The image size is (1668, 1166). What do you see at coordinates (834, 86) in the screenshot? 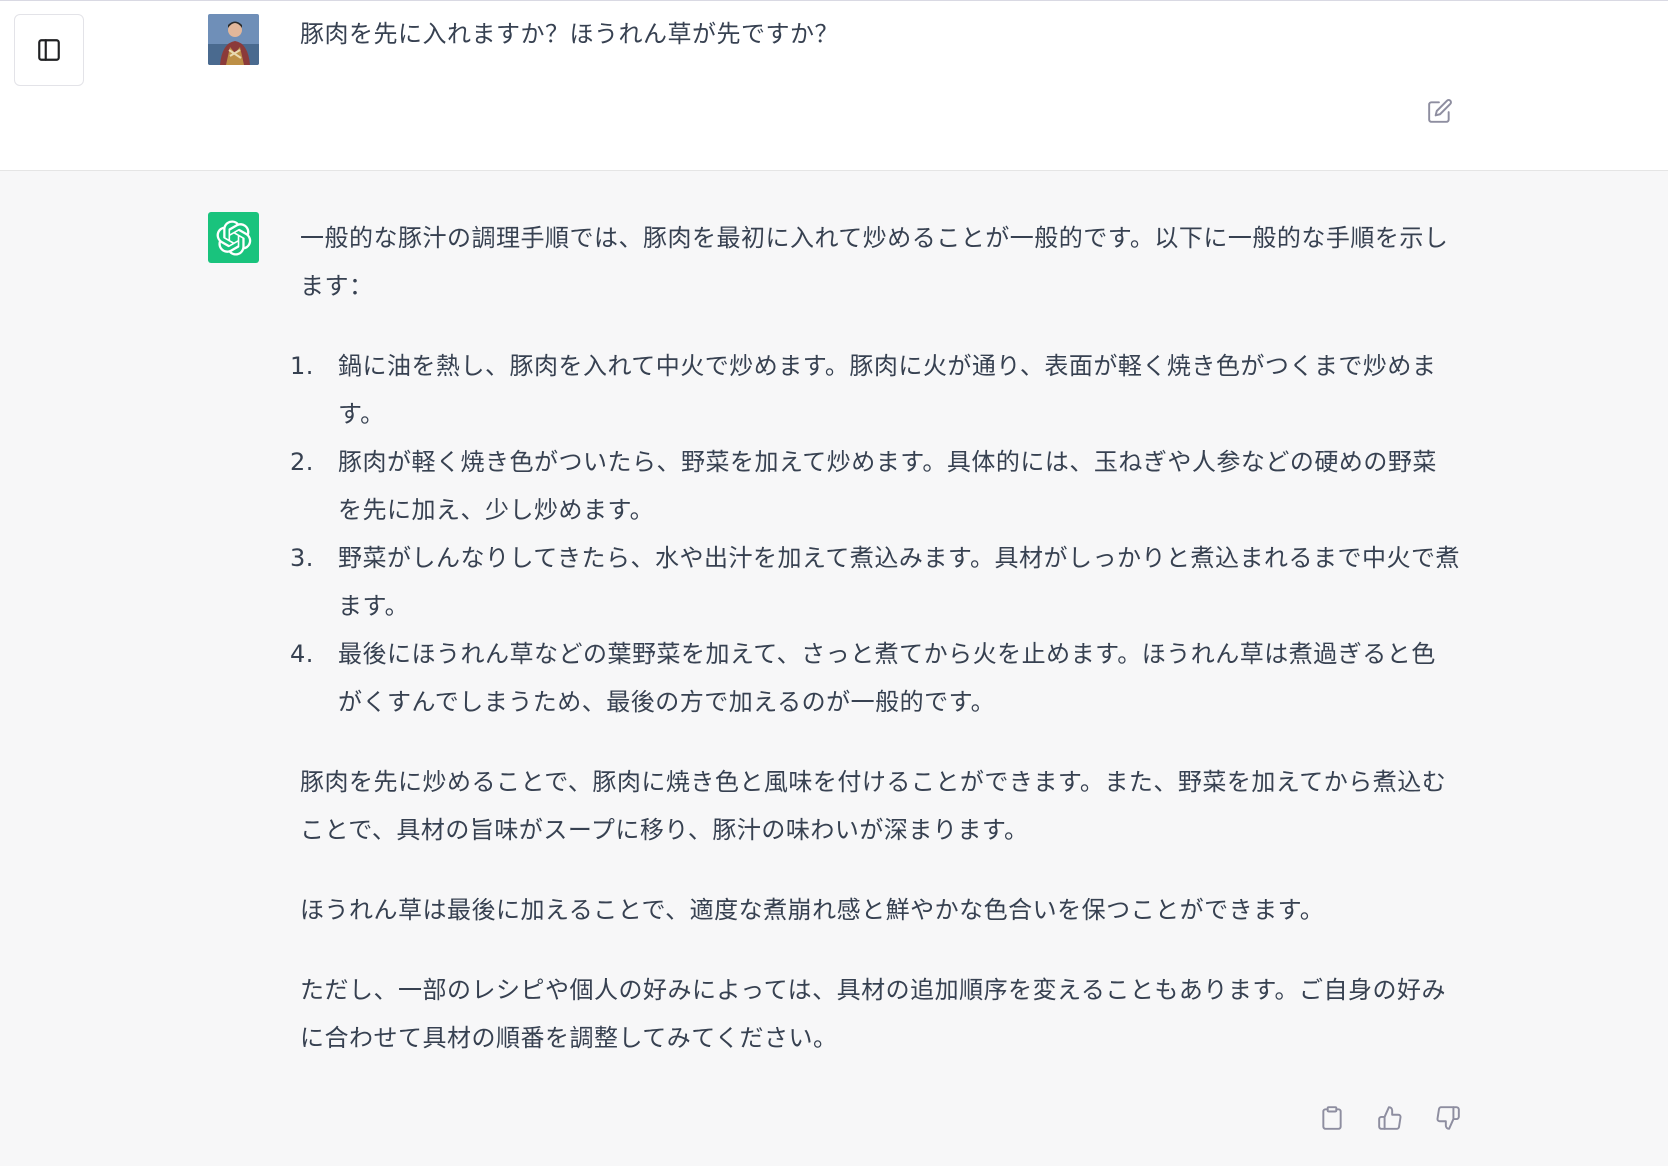
I see `user-message-row: 豚肉を先に入れますか？ほうれん草が先ですか？` at bounding box center [834, 86].